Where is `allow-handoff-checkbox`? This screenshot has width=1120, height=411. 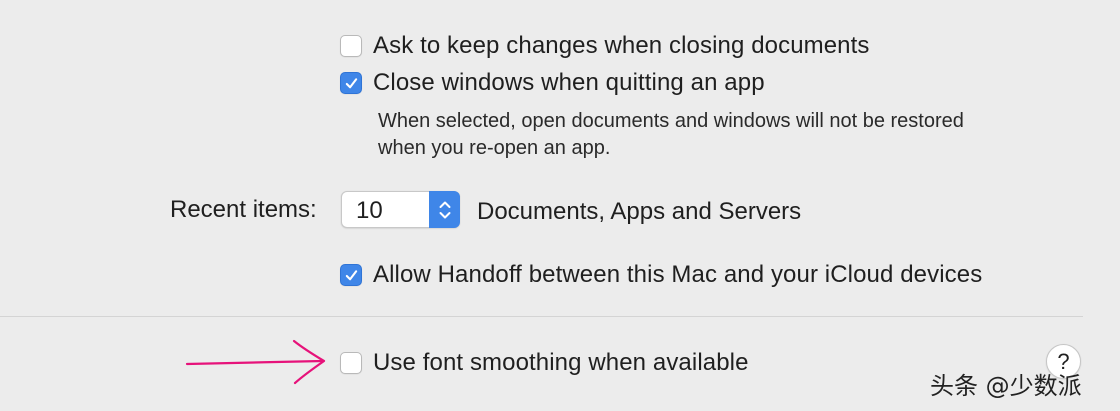 allow-handoff-checkbox is located at coordinates (351, 275).